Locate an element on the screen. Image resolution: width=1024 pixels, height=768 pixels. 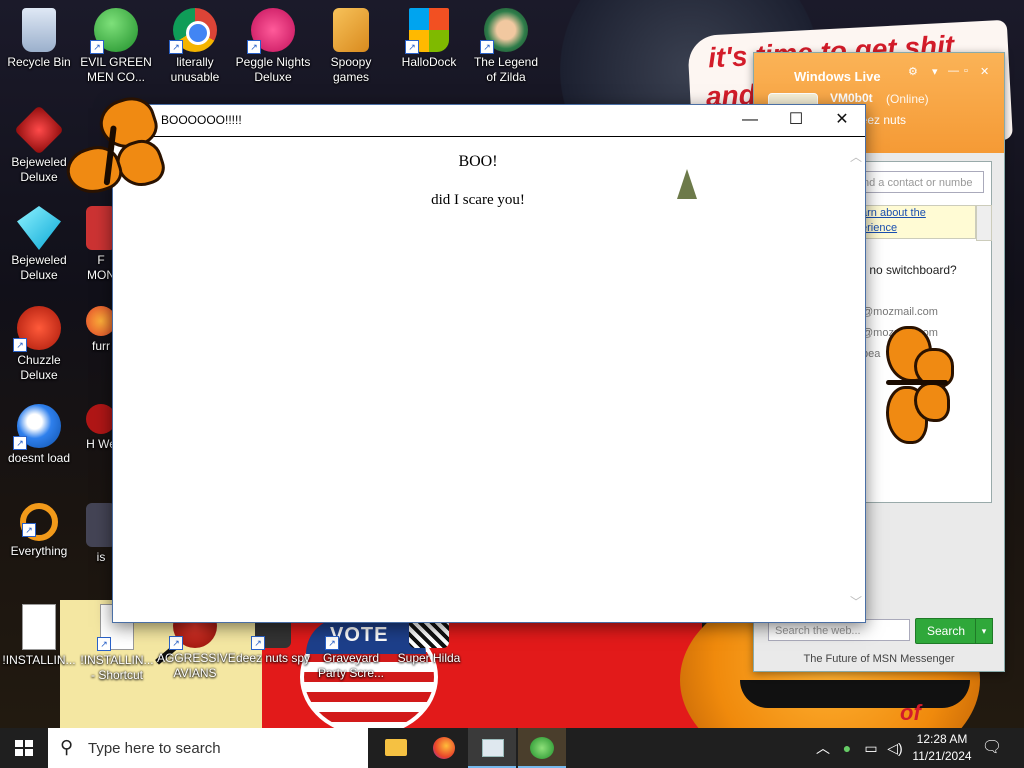
search-icon: ⚲ is located at coordinates (67, 747).